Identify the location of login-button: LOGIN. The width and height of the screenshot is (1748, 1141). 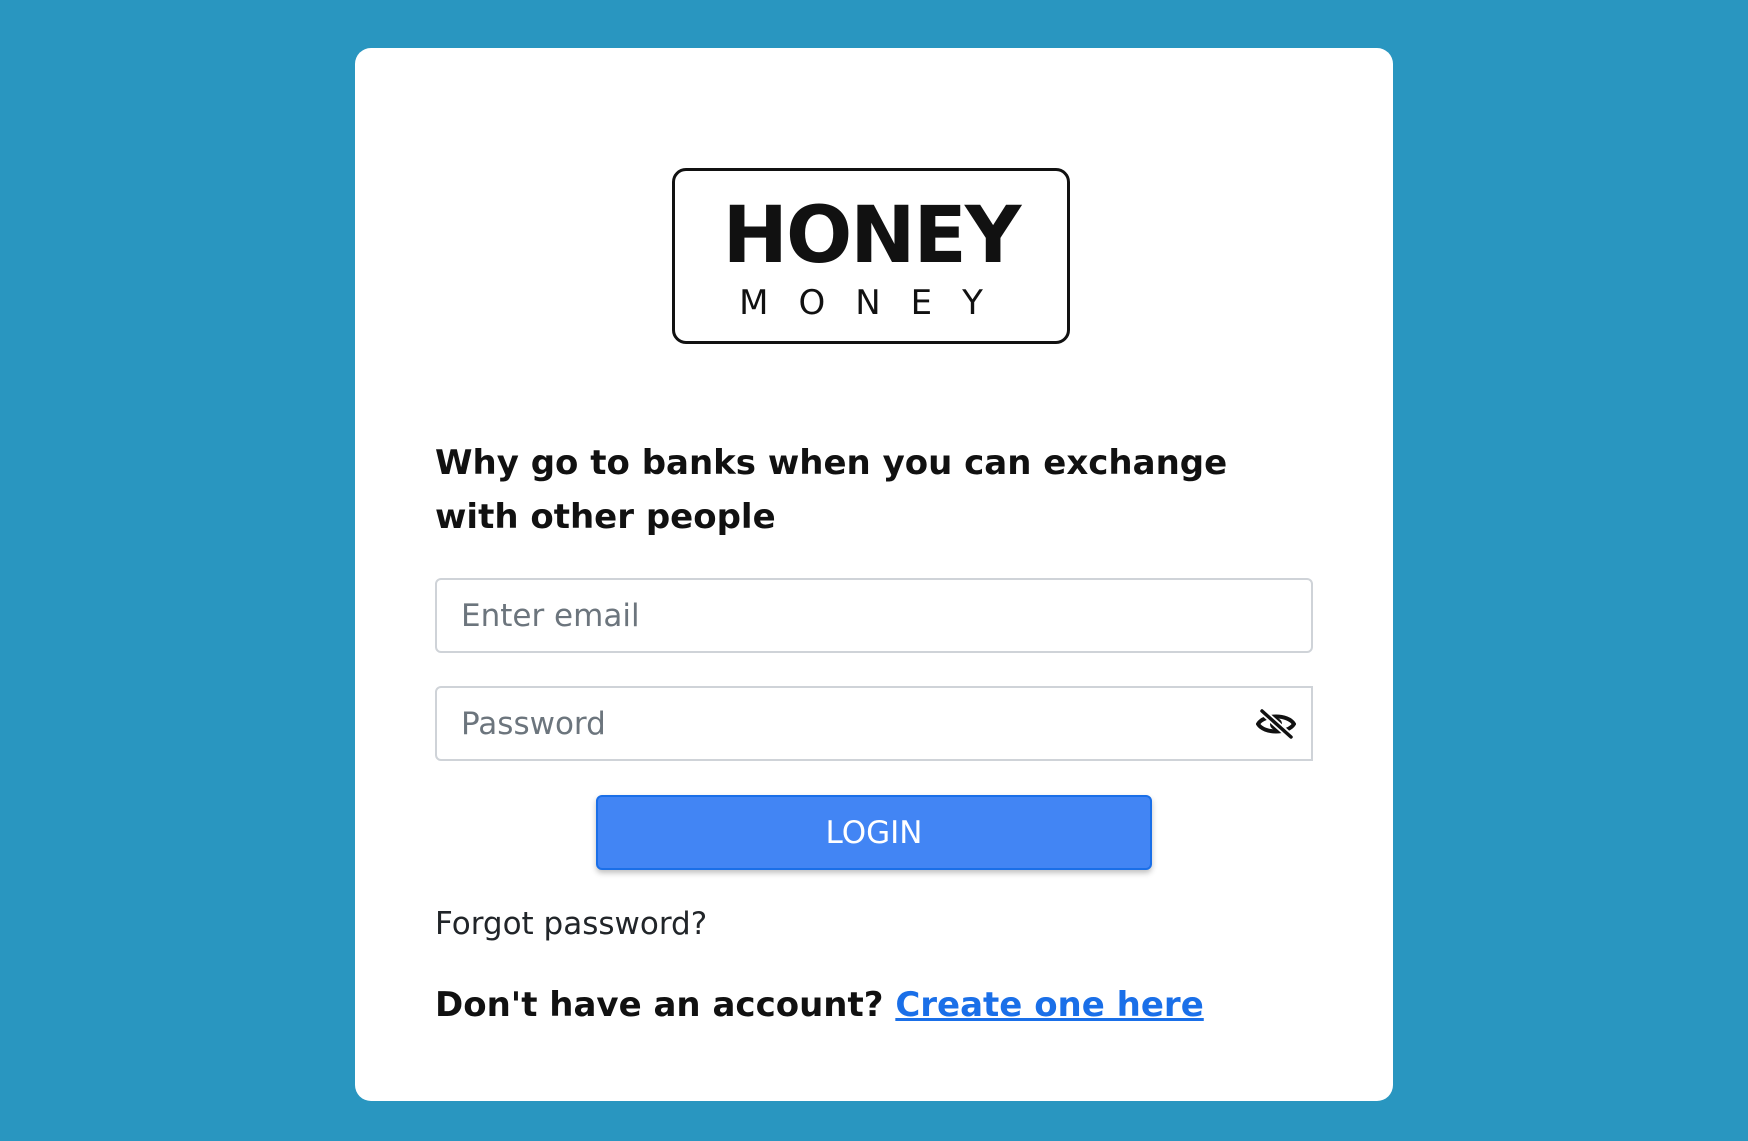
(874, 832).